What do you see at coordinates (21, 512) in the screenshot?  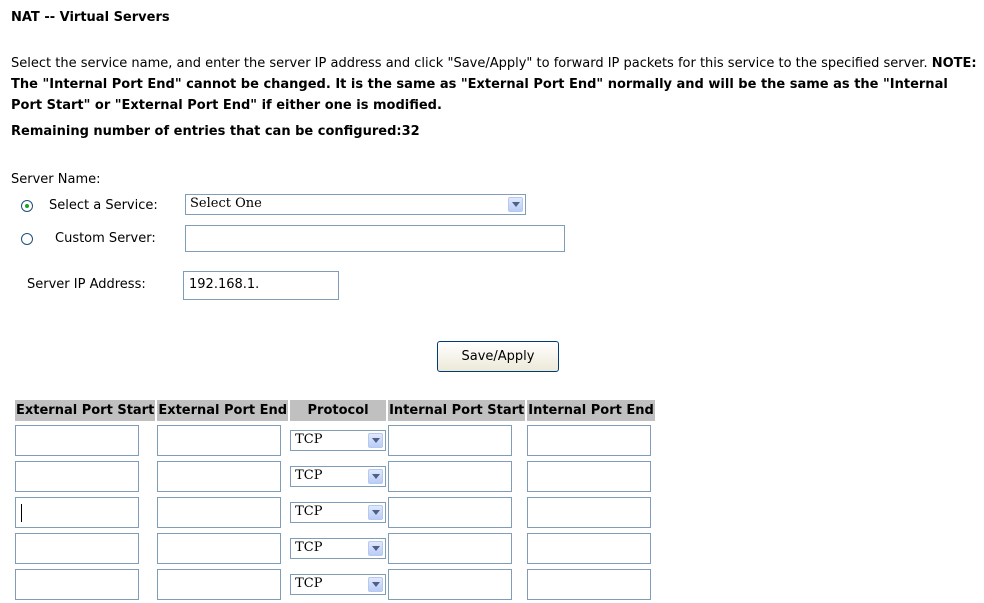 I see `text-caret` at bounding box center [21, 512].